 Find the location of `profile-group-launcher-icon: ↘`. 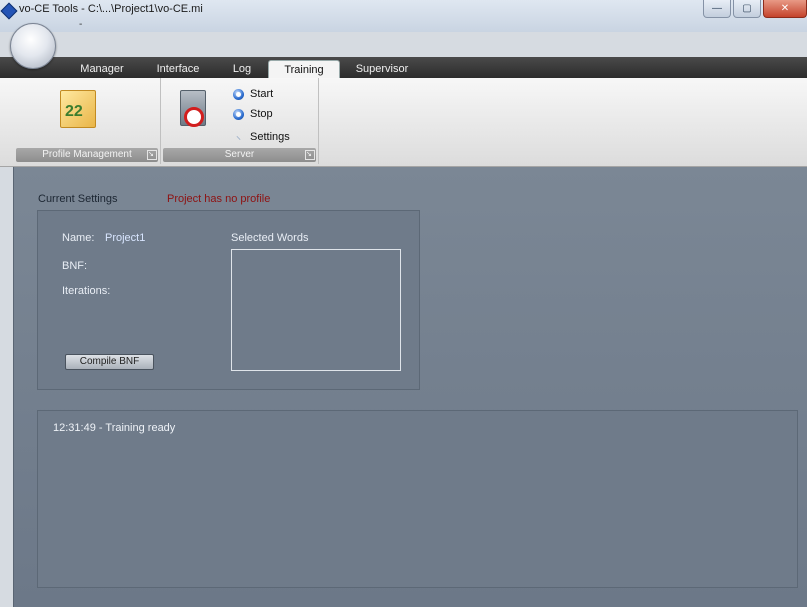

profile-group-launcher-icon: ↘ is located at coordinates (152, 155).